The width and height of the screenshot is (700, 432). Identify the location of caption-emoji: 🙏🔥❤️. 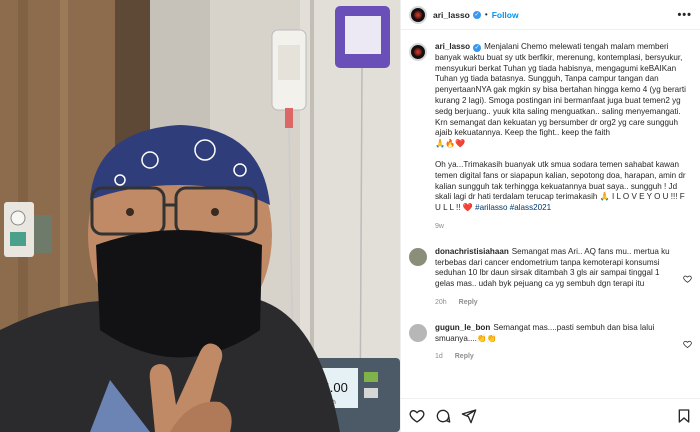
(450, 144).